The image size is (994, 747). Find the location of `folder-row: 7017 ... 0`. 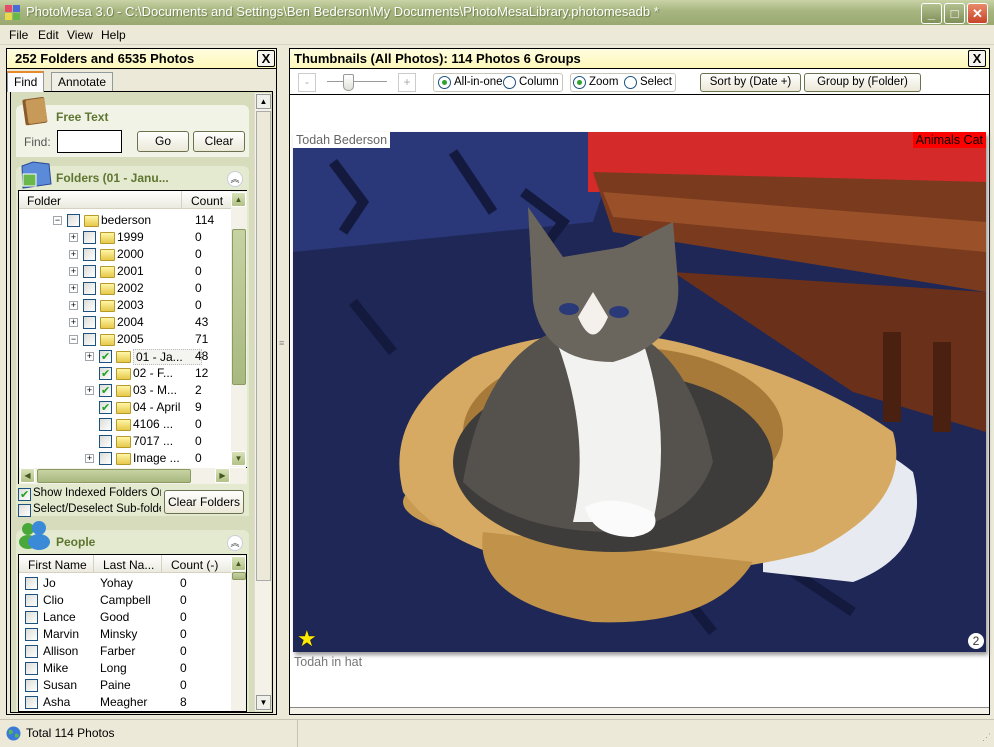

folder-row: 7017 ... 0 is located at coordinates (125, 441).